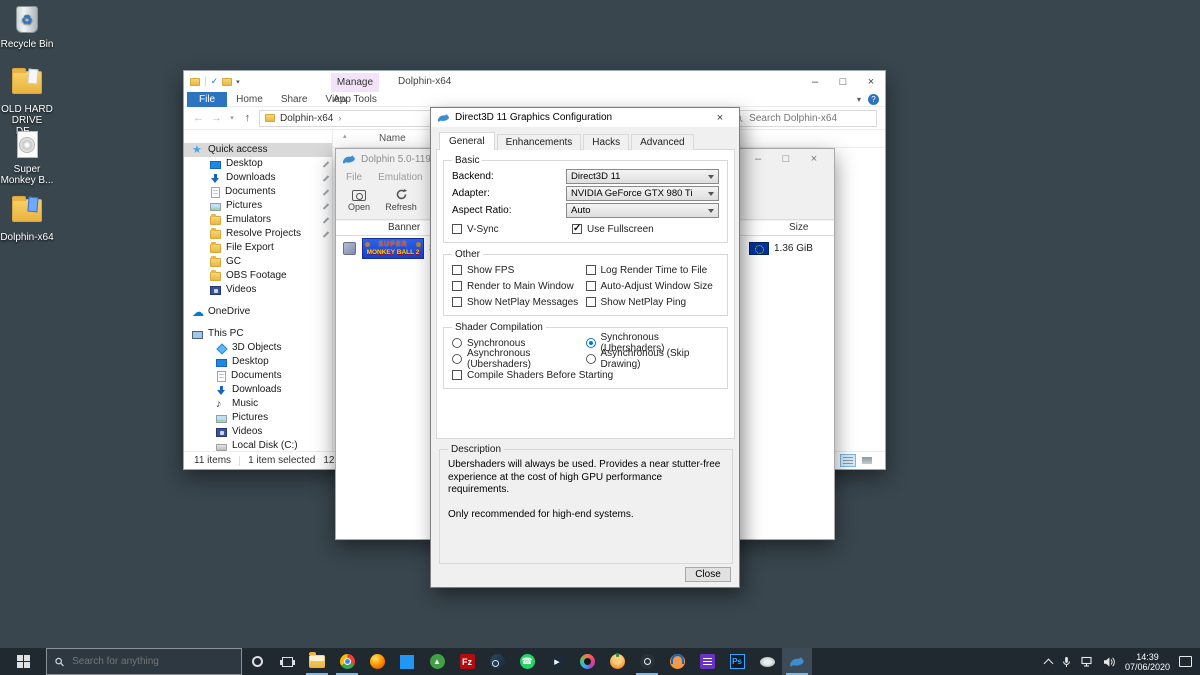 This screenshot has width=1200, height=675. What do you see at coordinates (662, 142) in the screenshot?
I see `tab-advanced: Advanced` at bounding box center [662, 142].